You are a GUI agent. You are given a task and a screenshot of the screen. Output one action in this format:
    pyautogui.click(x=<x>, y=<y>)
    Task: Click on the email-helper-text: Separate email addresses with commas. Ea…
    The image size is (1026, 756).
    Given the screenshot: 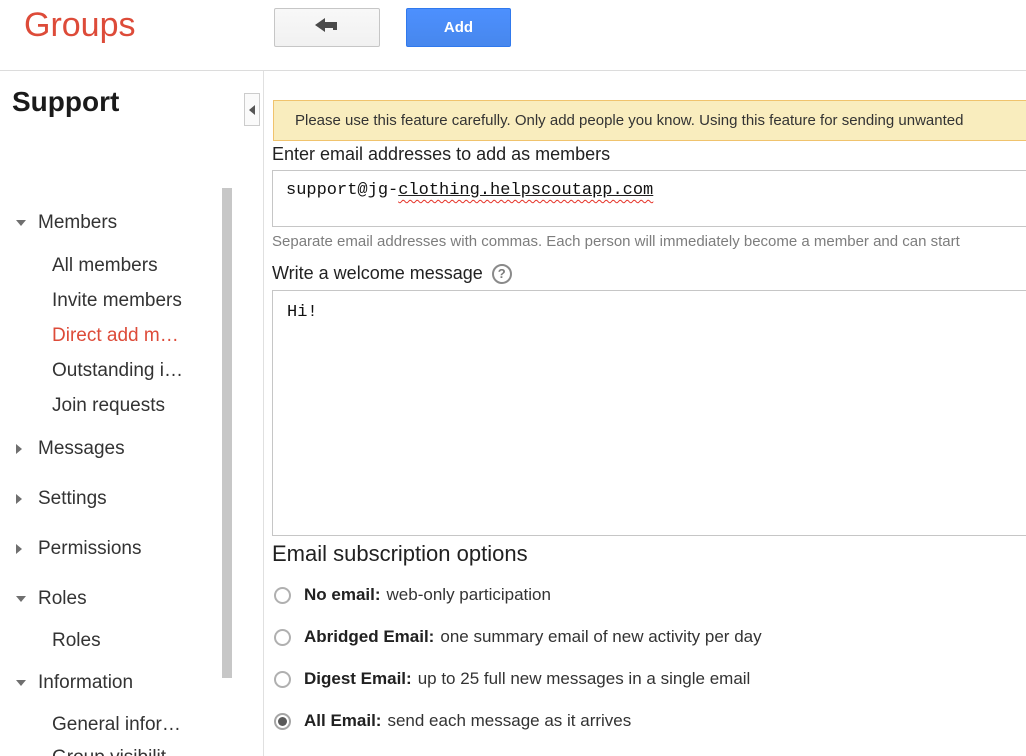 What is the action you would take?
    pyautogui.click(x=616, y=241)
    